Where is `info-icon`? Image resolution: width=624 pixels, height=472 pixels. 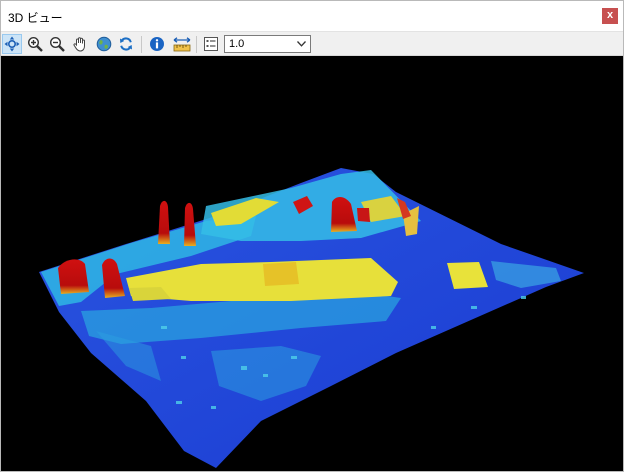
info-icon is located at coordinates (157, 44).